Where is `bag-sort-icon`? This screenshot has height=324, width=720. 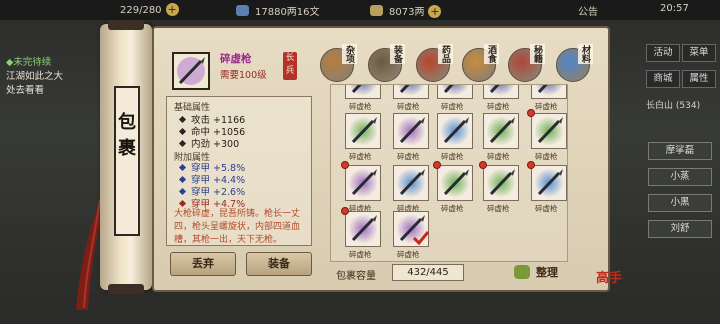
bag-sort-icon is located at coordinates (522, 272).